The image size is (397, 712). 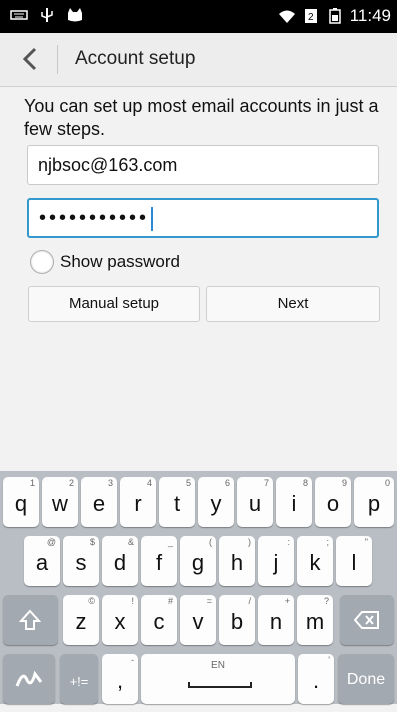 I want to click on show-password-option: Show password, so click(x=105, y=262).